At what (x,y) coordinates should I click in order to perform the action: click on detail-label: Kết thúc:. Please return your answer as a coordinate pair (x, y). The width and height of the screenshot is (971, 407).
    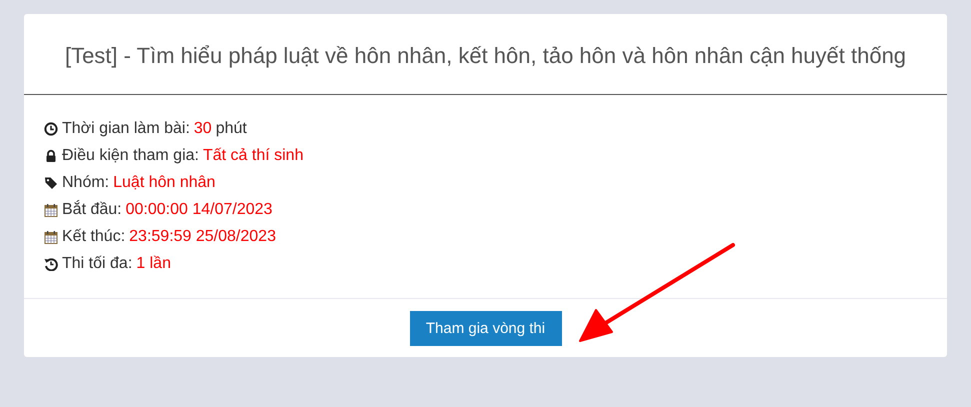
    Looking at the image, I should click on (94, 237).